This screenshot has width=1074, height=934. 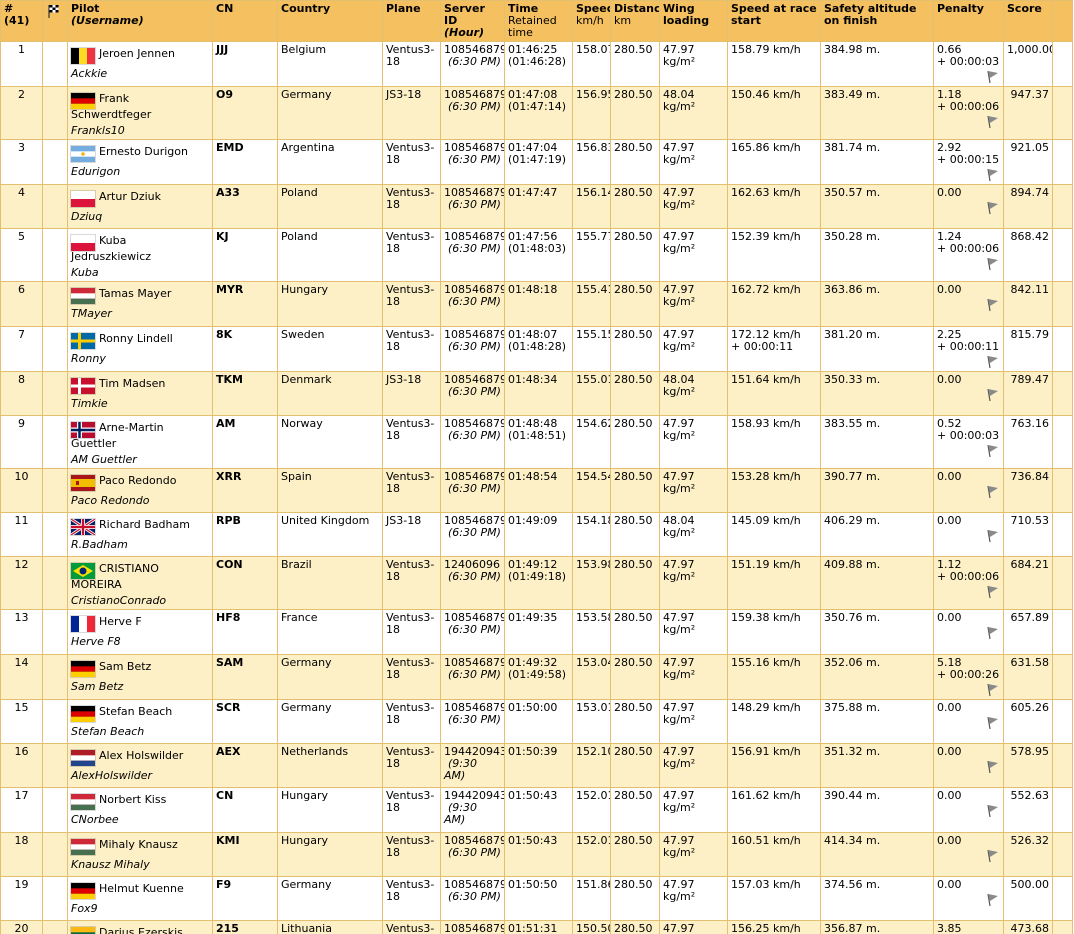 I want to click on pilot-cell: Tamas Mayer TMayer, so click(x=140, y=304).